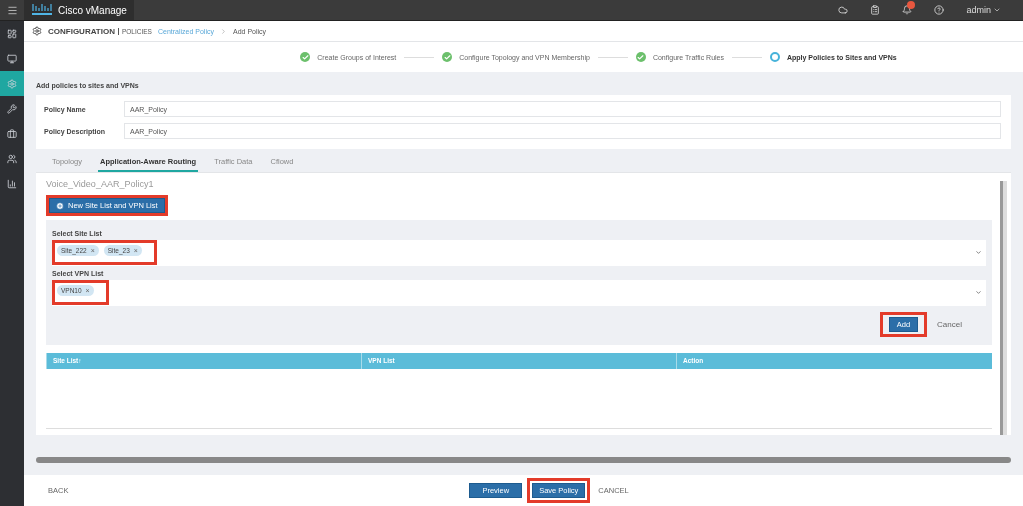 This screenshot has height=506, width=1023. Describe the element at coordinates (12, 58) in the screenshot. I see `monitor-icon` at that location.